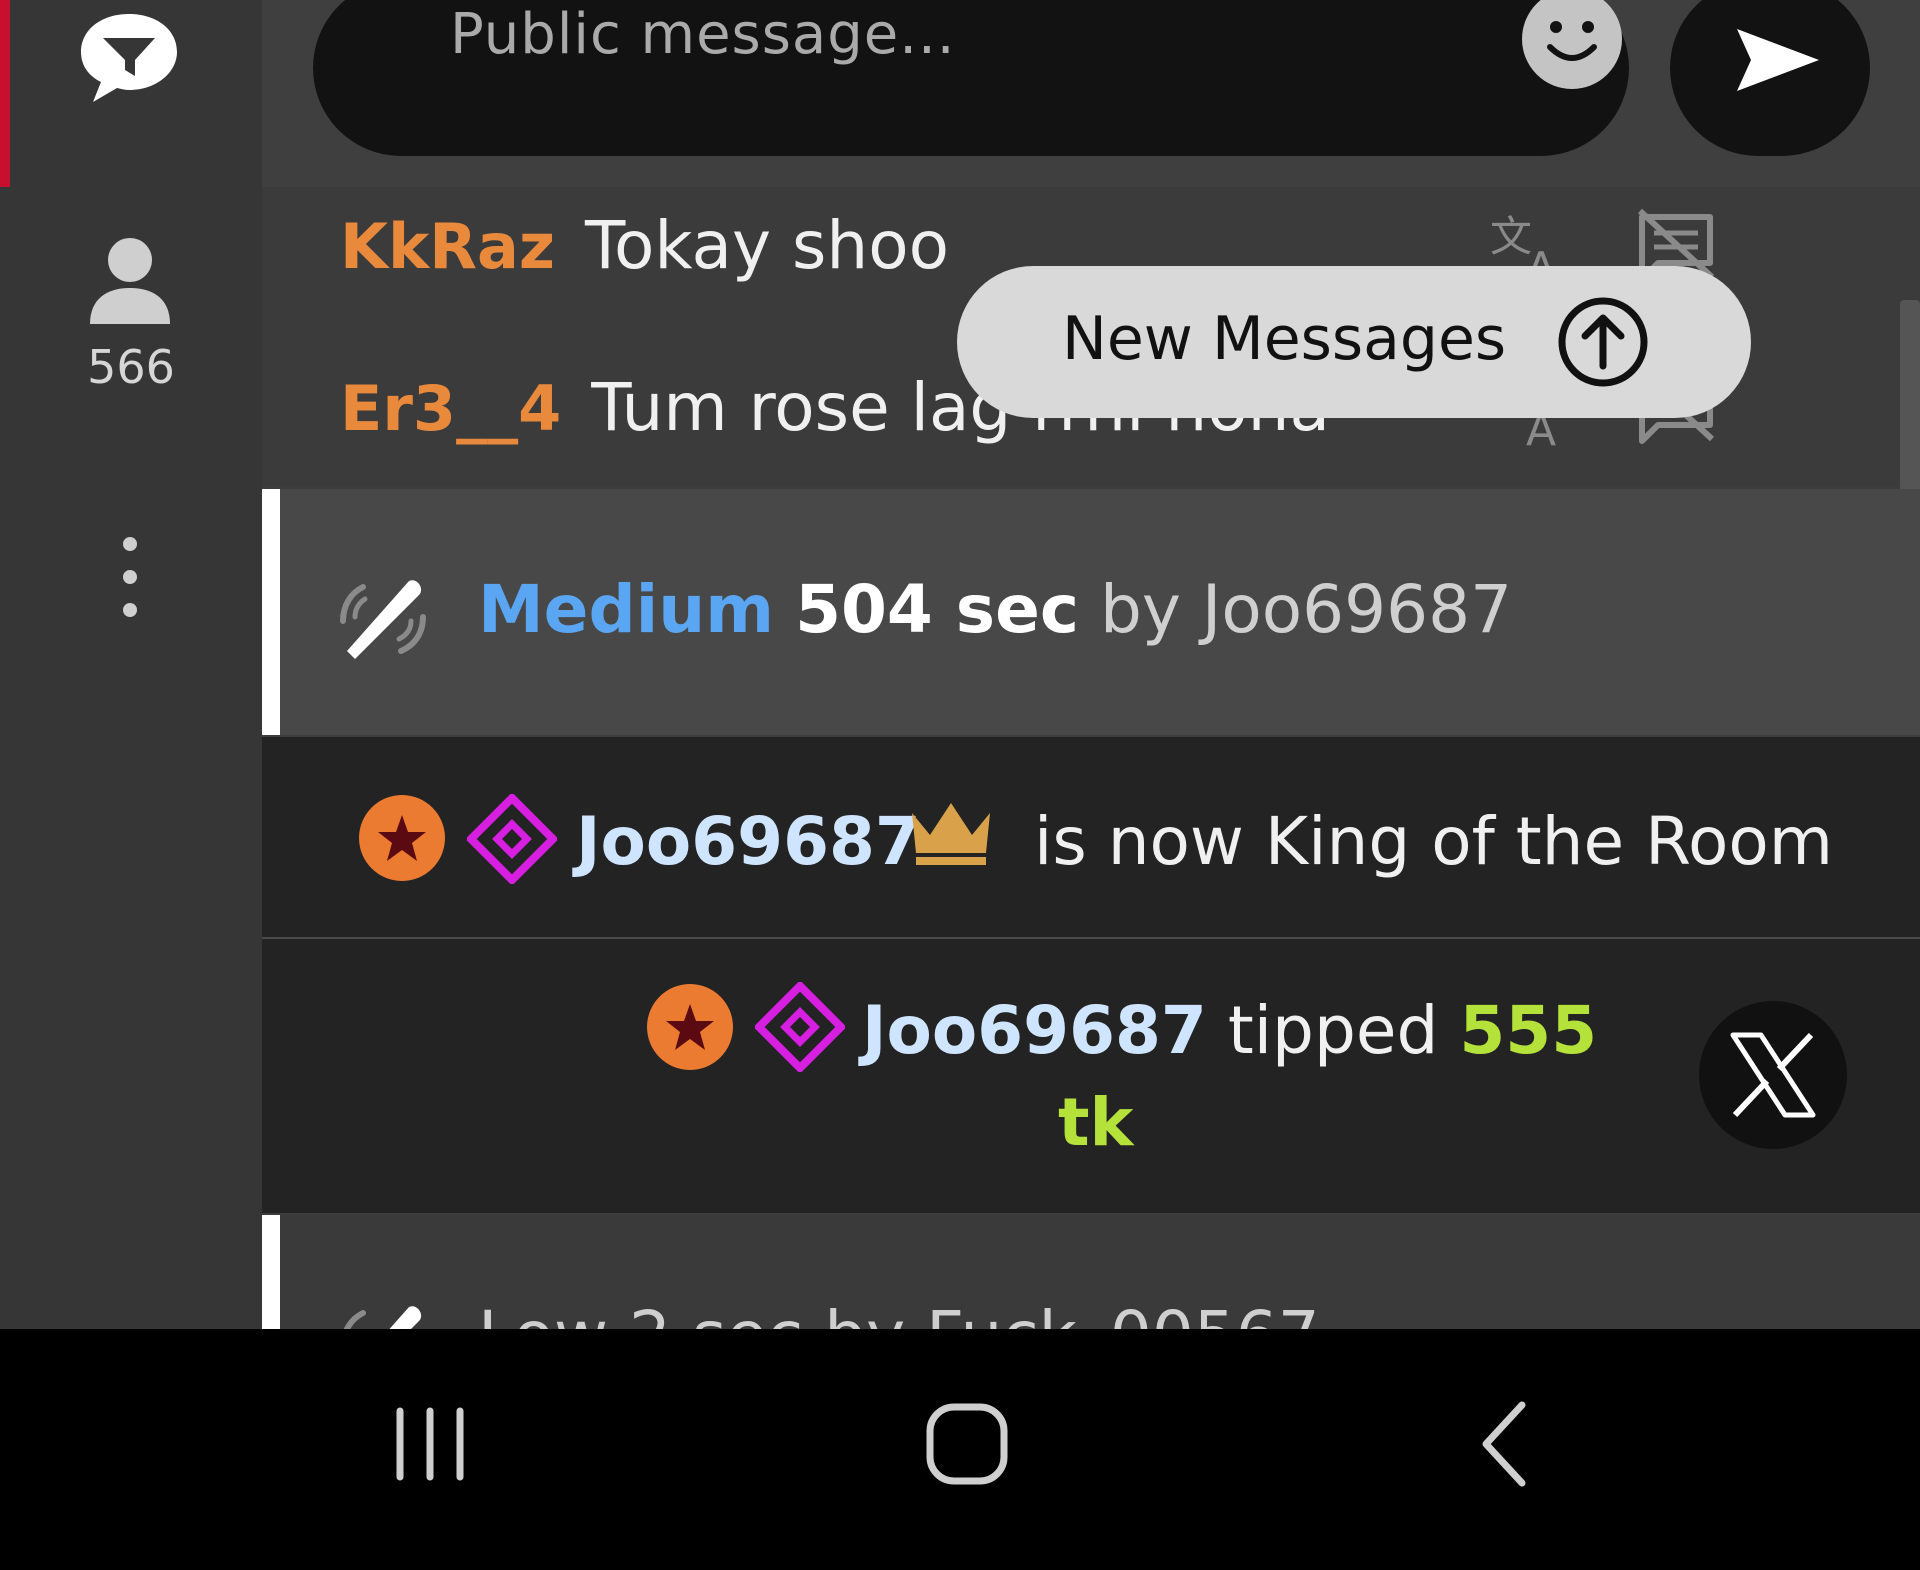 Image resolution: width=1920 pixels, height=1570 pixels. I want to click on tip-unit: tk, so click(1096, 1122).